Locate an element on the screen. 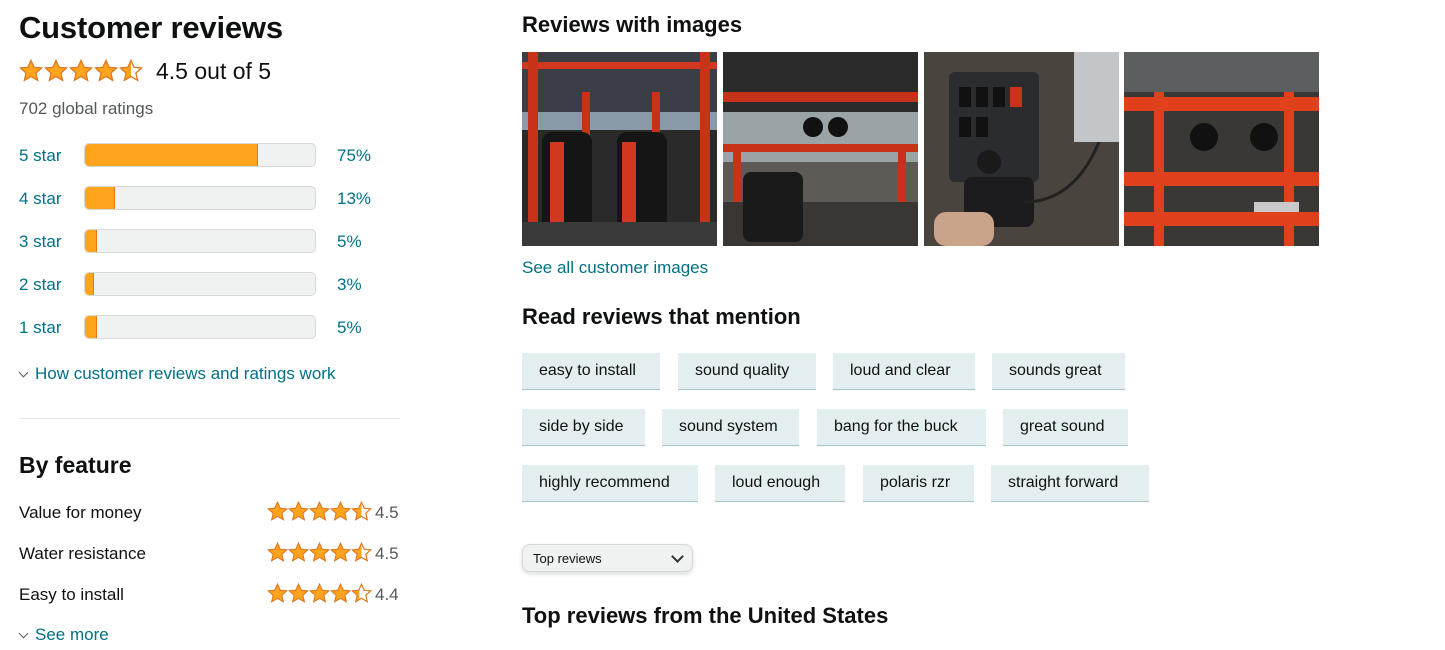 The image size is (1445, 650). feature-row-easy-to-install: Easy to install 4.4 is located at coordinates (209, 595).